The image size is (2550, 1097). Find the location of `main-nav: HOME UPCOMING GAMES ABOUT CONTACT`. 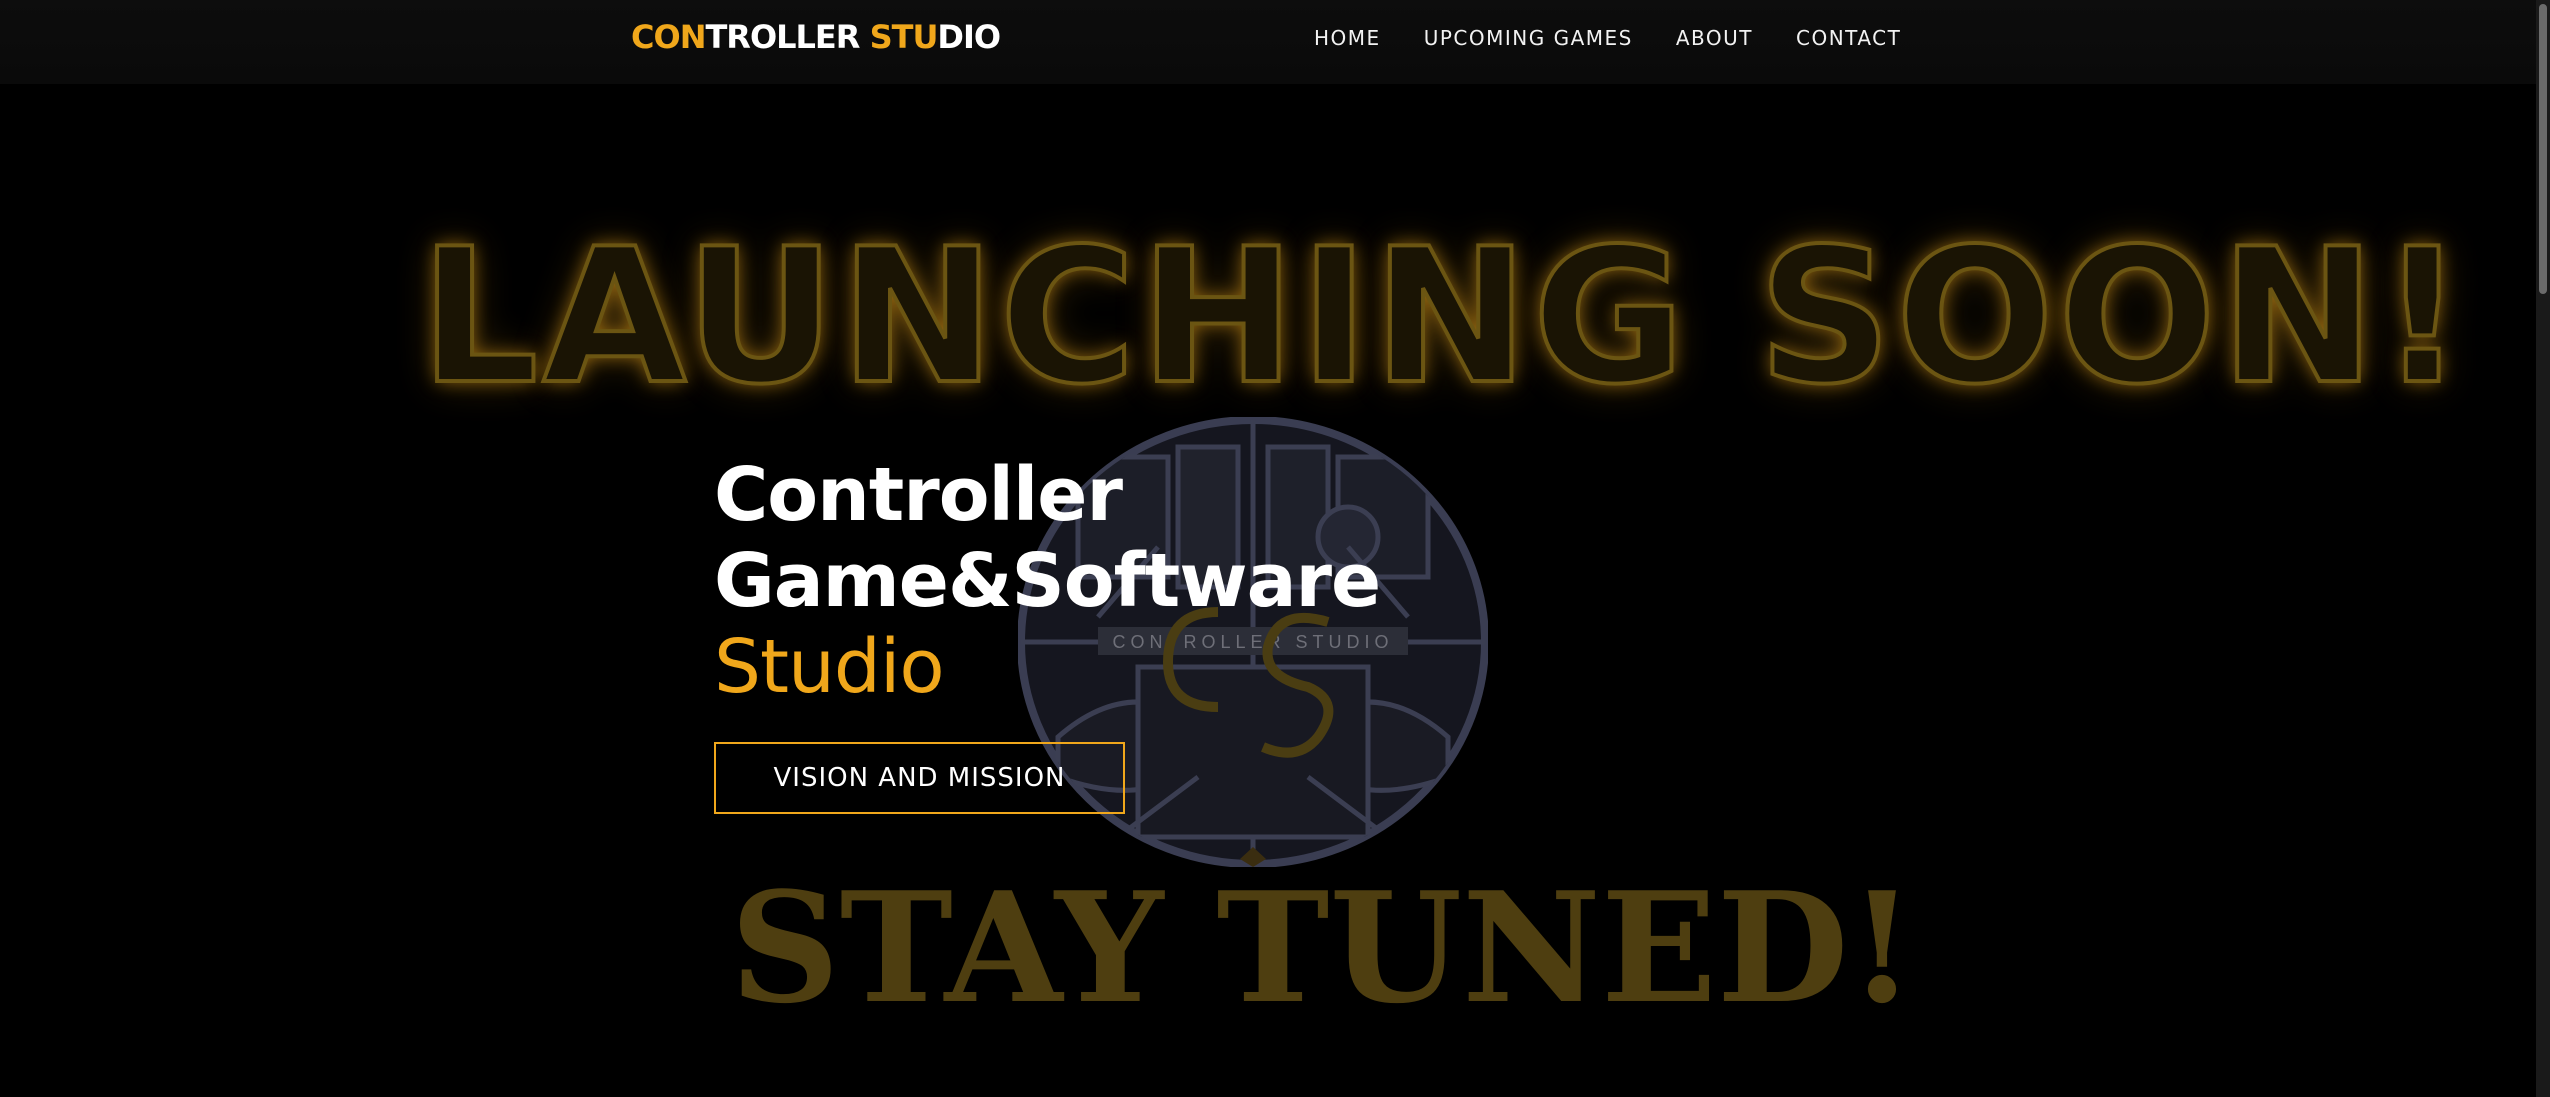

main-nav: HOME UPCOMING GAMES ABOUT CONTACT is located at coordinates (1629, 38).